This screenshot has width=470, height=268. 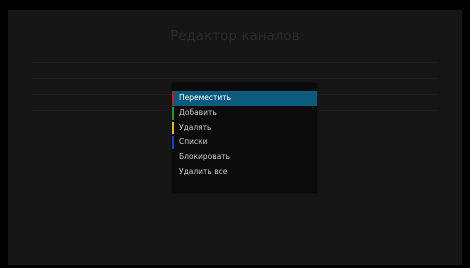 I want to click on page-title: Редактор каналов, so click(x=235, y=36).